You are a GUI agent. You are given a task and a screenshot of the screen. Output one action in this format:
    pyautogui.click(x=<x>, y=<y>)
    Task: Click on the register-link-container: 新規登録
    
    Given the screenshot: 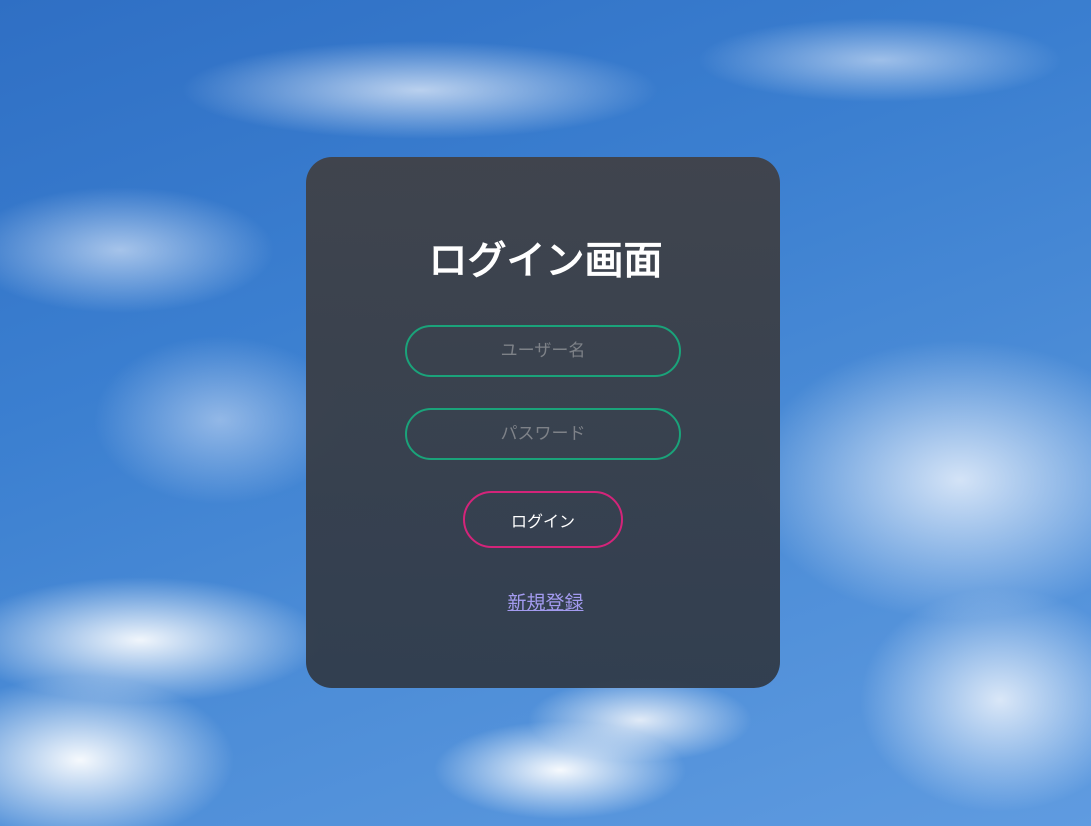 What is the action you would take?
    pyautogui.click(x=545, y=603)
    